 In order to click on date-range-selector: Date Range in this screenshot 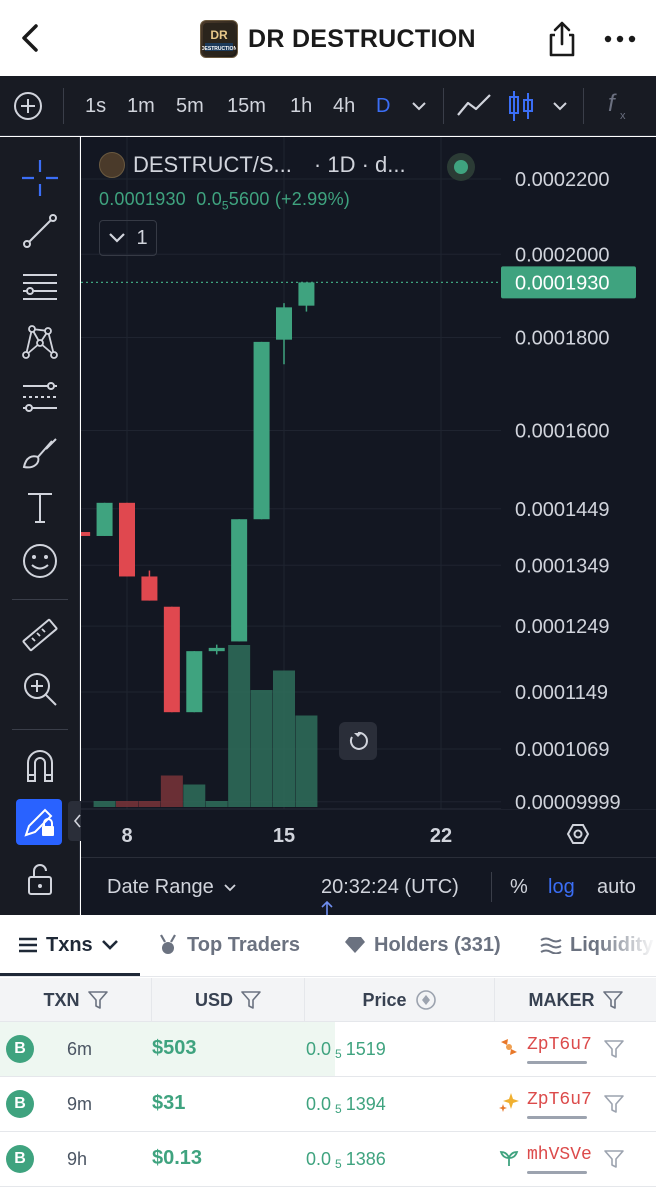, I will do `click(172, 887)`.